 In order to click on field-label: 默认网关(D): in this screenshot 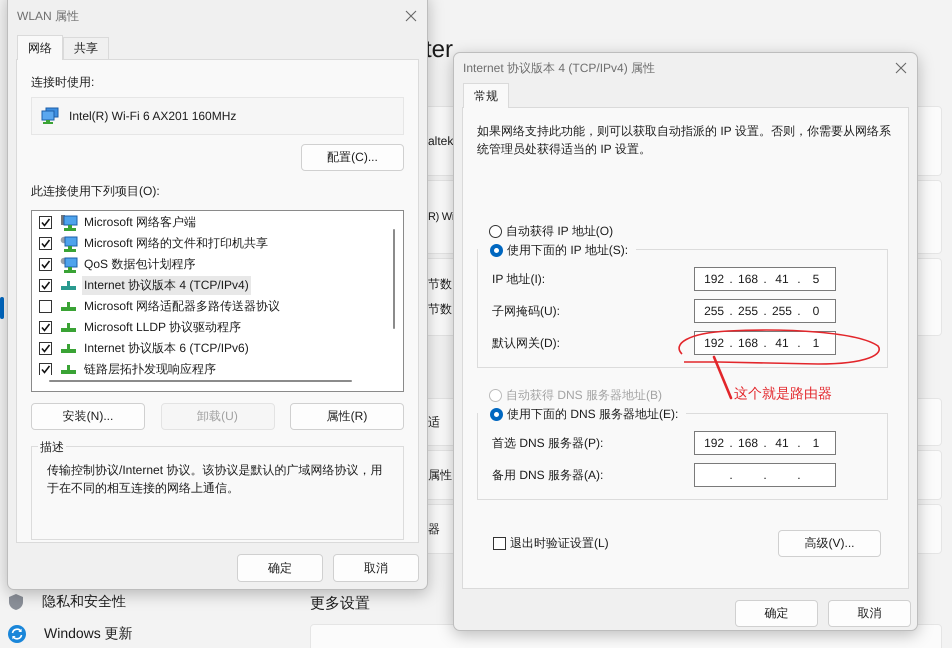, I will do `click(526, 343)`.